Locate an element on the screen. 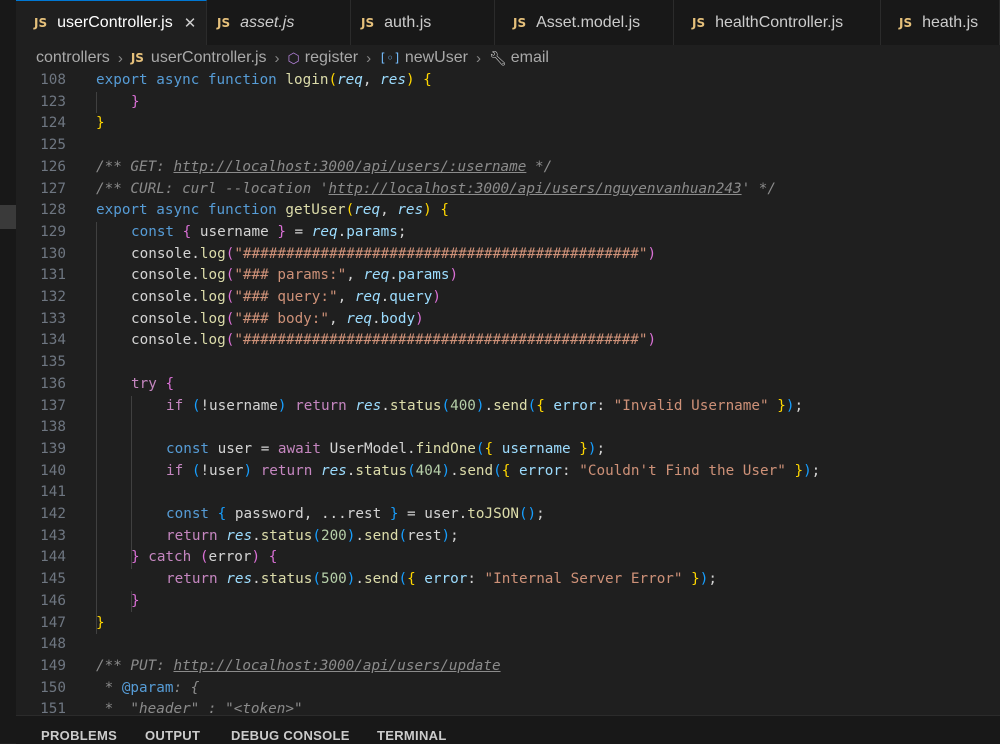 The image size is (1000, 744). code-line: 144} catch (error) { is located at coordinates (508, 558).